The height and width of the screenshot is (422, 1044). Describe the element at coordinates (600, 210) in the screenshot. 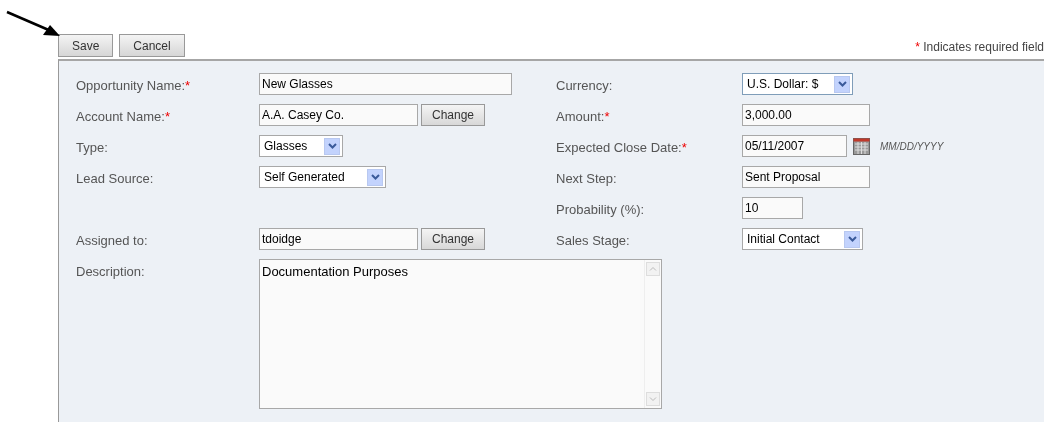

I see `field-label: Probability (%):` at that location.